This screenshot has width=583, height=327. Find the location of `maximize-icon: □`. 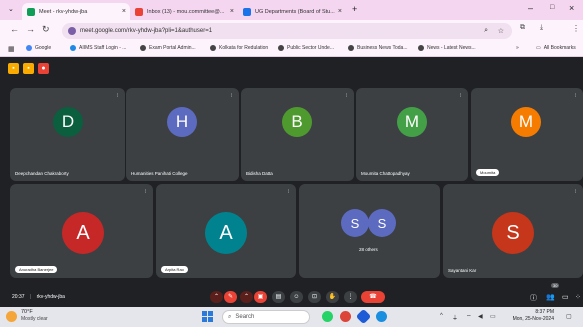

maximize-icon: □ is located at coordinates (552, 7).